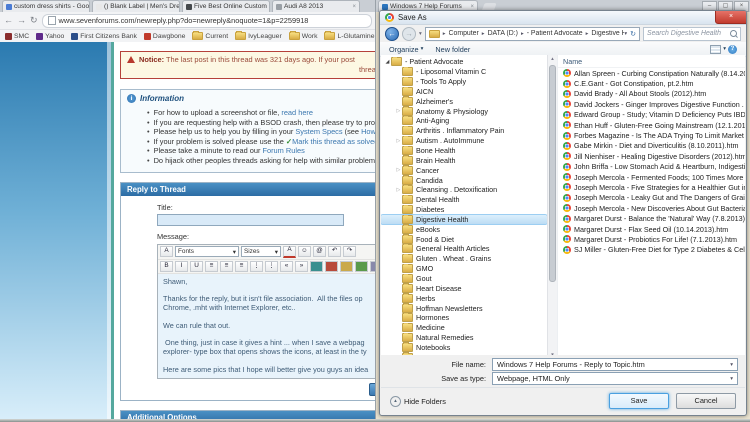  Describe the element at coordinates (706, 401) in the screenshot. I see `cancel-button: Cancel` at that location.